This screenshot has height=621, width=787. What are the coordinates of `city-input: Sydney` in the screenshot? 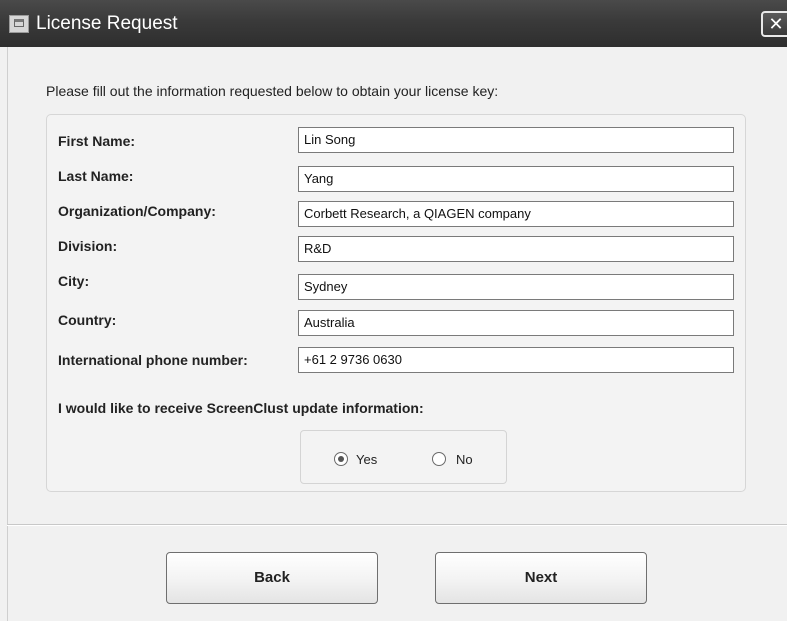 It's located at (516, 287).